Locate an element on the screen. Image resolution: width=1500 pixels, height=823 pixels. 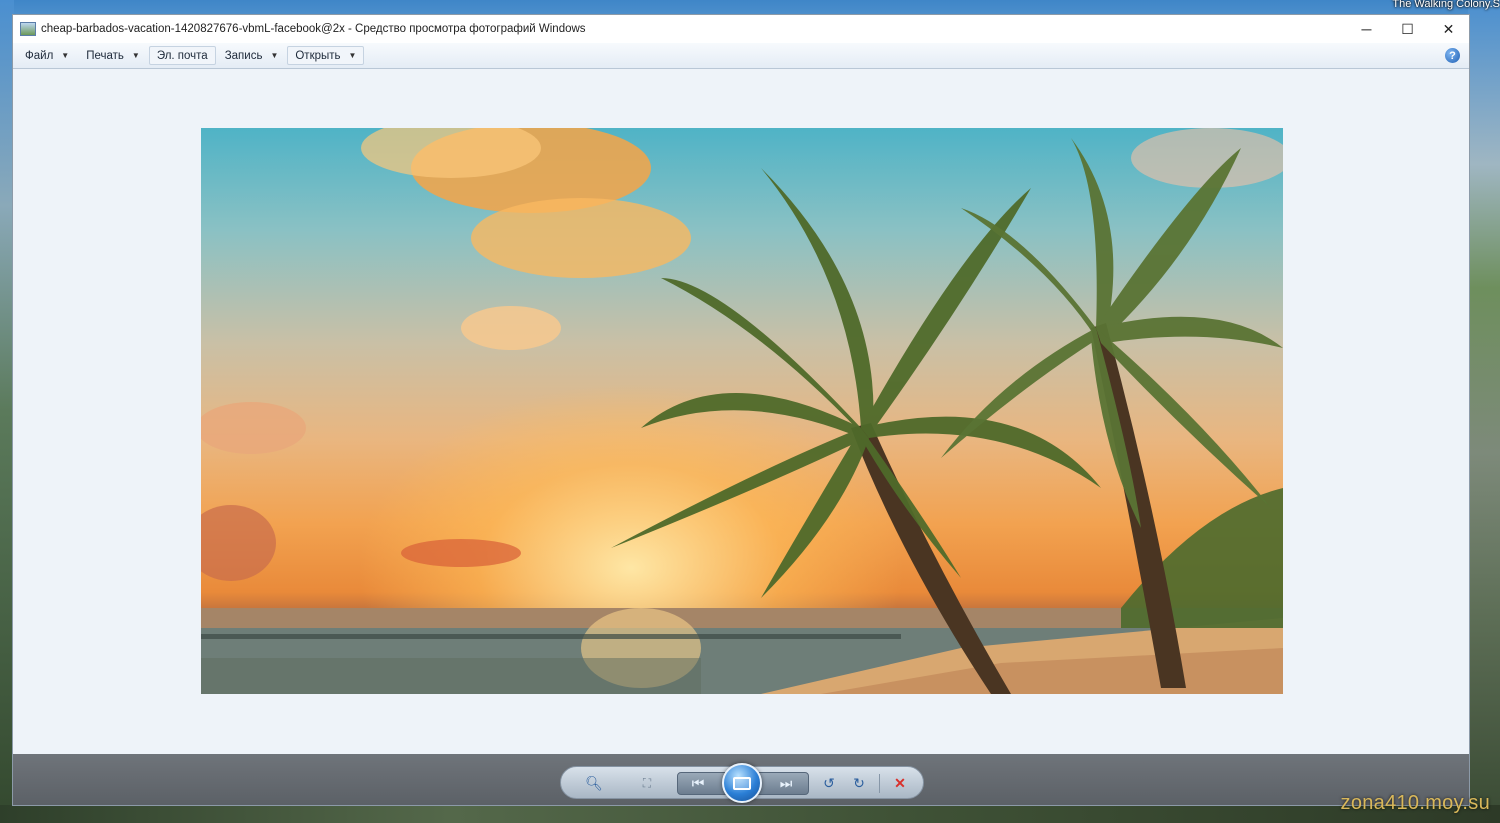
menu-email: Эл. почта is located at coordinates (182, 55).